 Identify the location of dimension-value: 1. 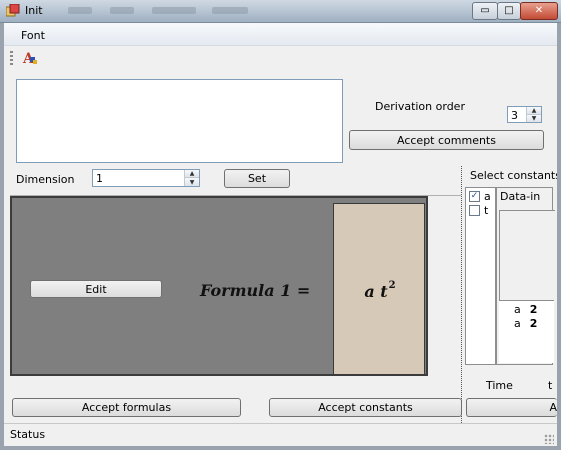
(99, 178).